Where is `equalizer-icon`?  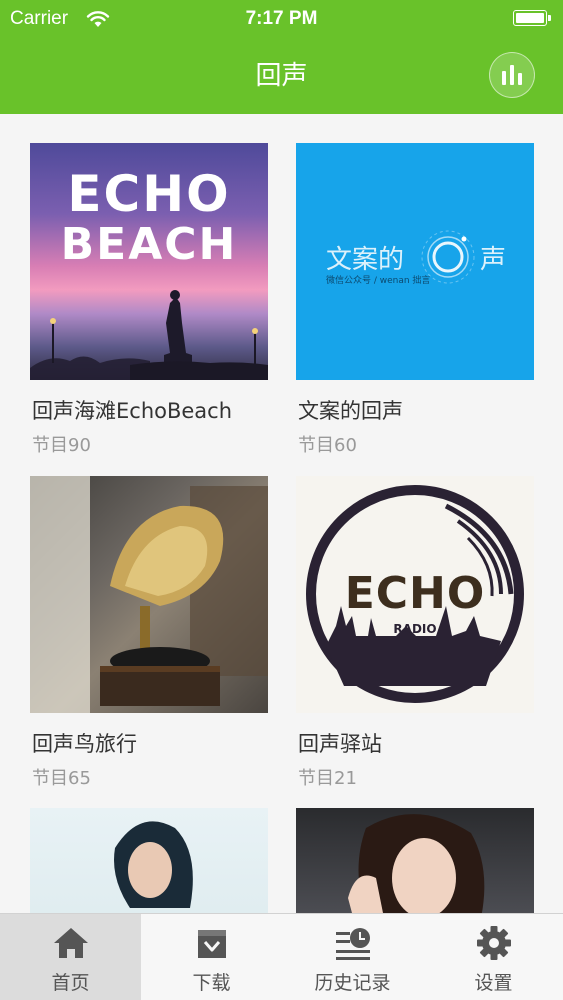
equalizer-icon is located at coordinates (512, 75).